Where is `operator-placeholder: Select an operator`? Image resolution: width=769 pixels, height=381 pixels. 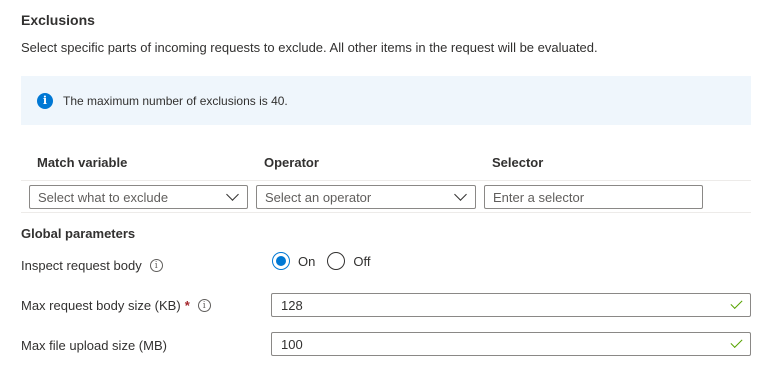 operator-placeholder: Select an operator is located at coordinates (318, 197).